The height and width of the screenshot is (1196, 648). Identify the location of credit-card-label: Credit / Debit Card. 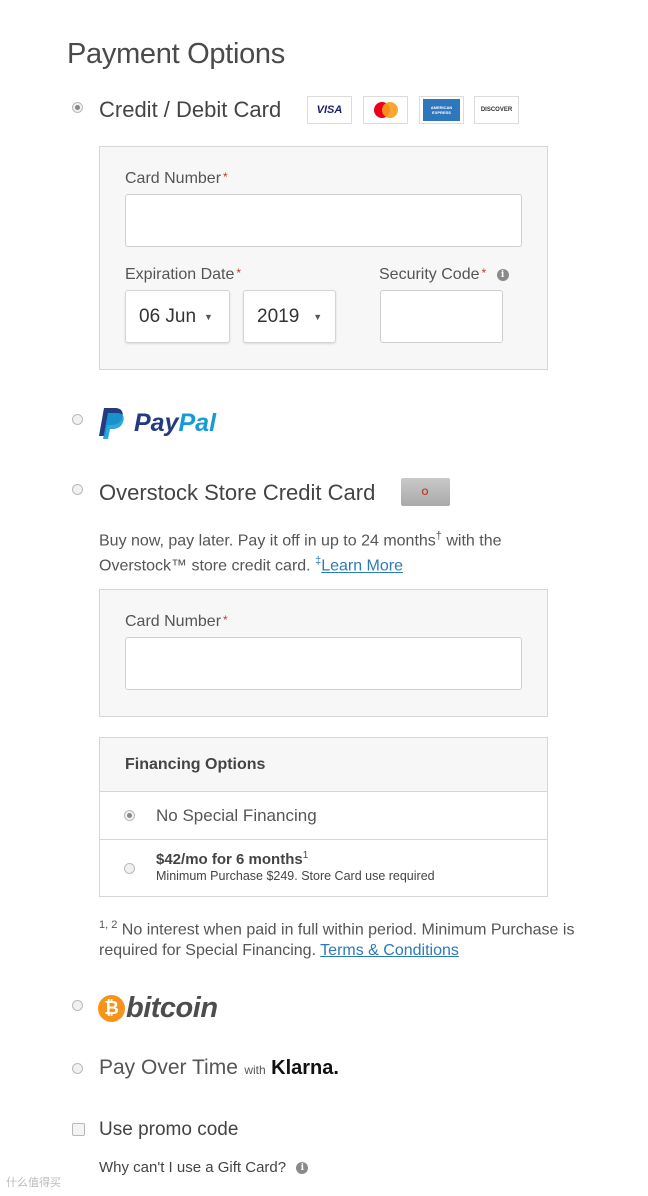
(190, 110).